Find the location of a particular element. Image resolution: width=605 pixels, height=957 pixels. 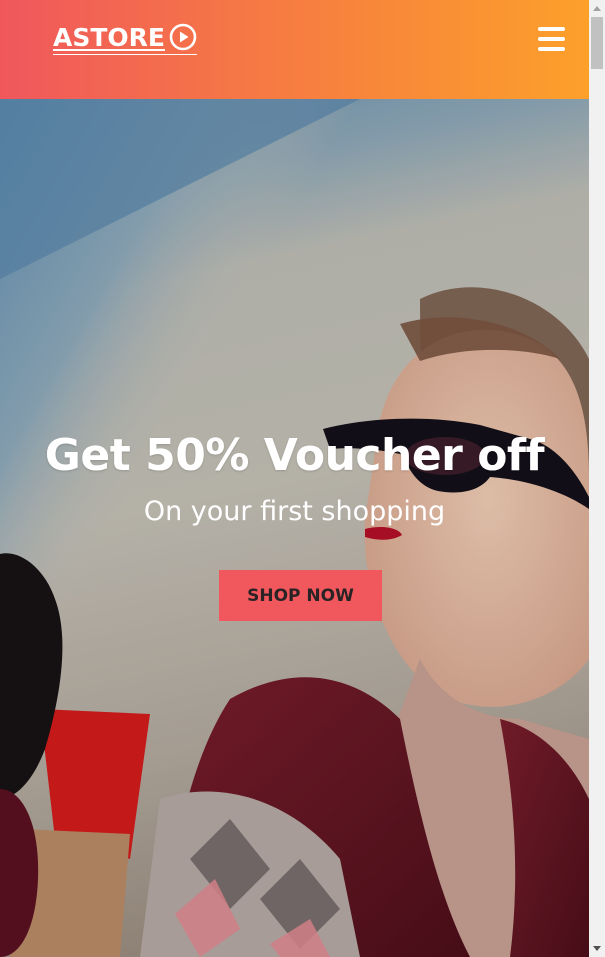

hero-subtitle: On your first shopping is located at coordinates (294, 511).